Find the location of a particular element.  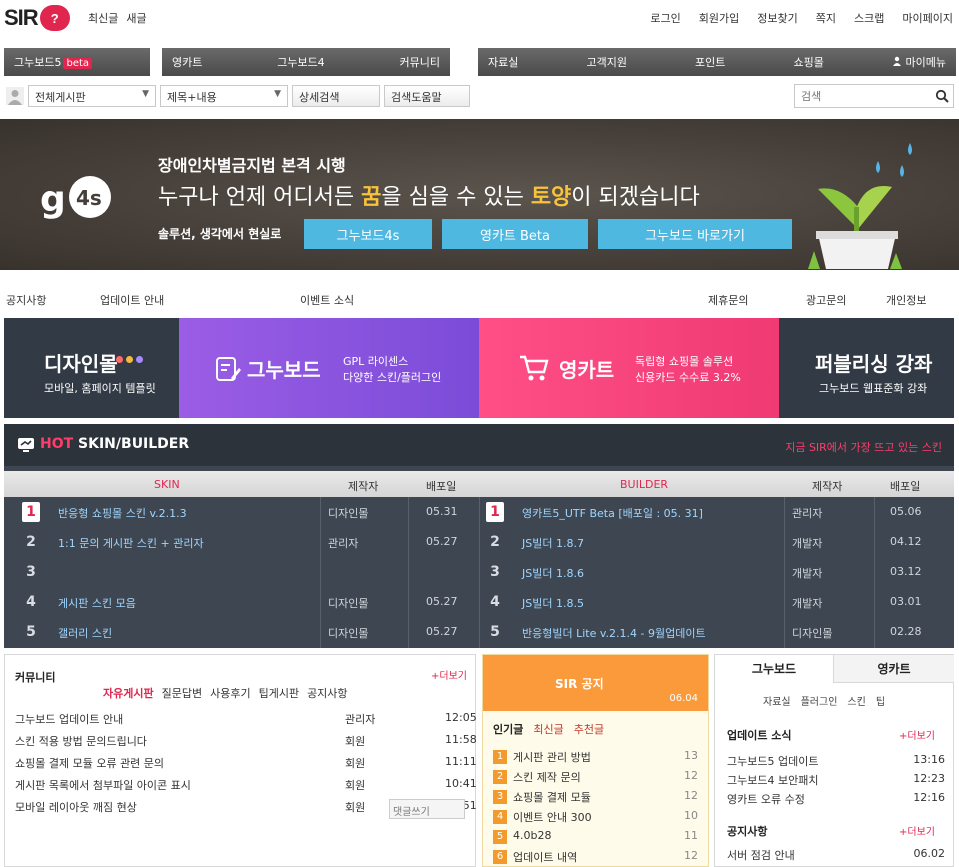

skin-date: 05.27 is located at coordinates (442, 601).